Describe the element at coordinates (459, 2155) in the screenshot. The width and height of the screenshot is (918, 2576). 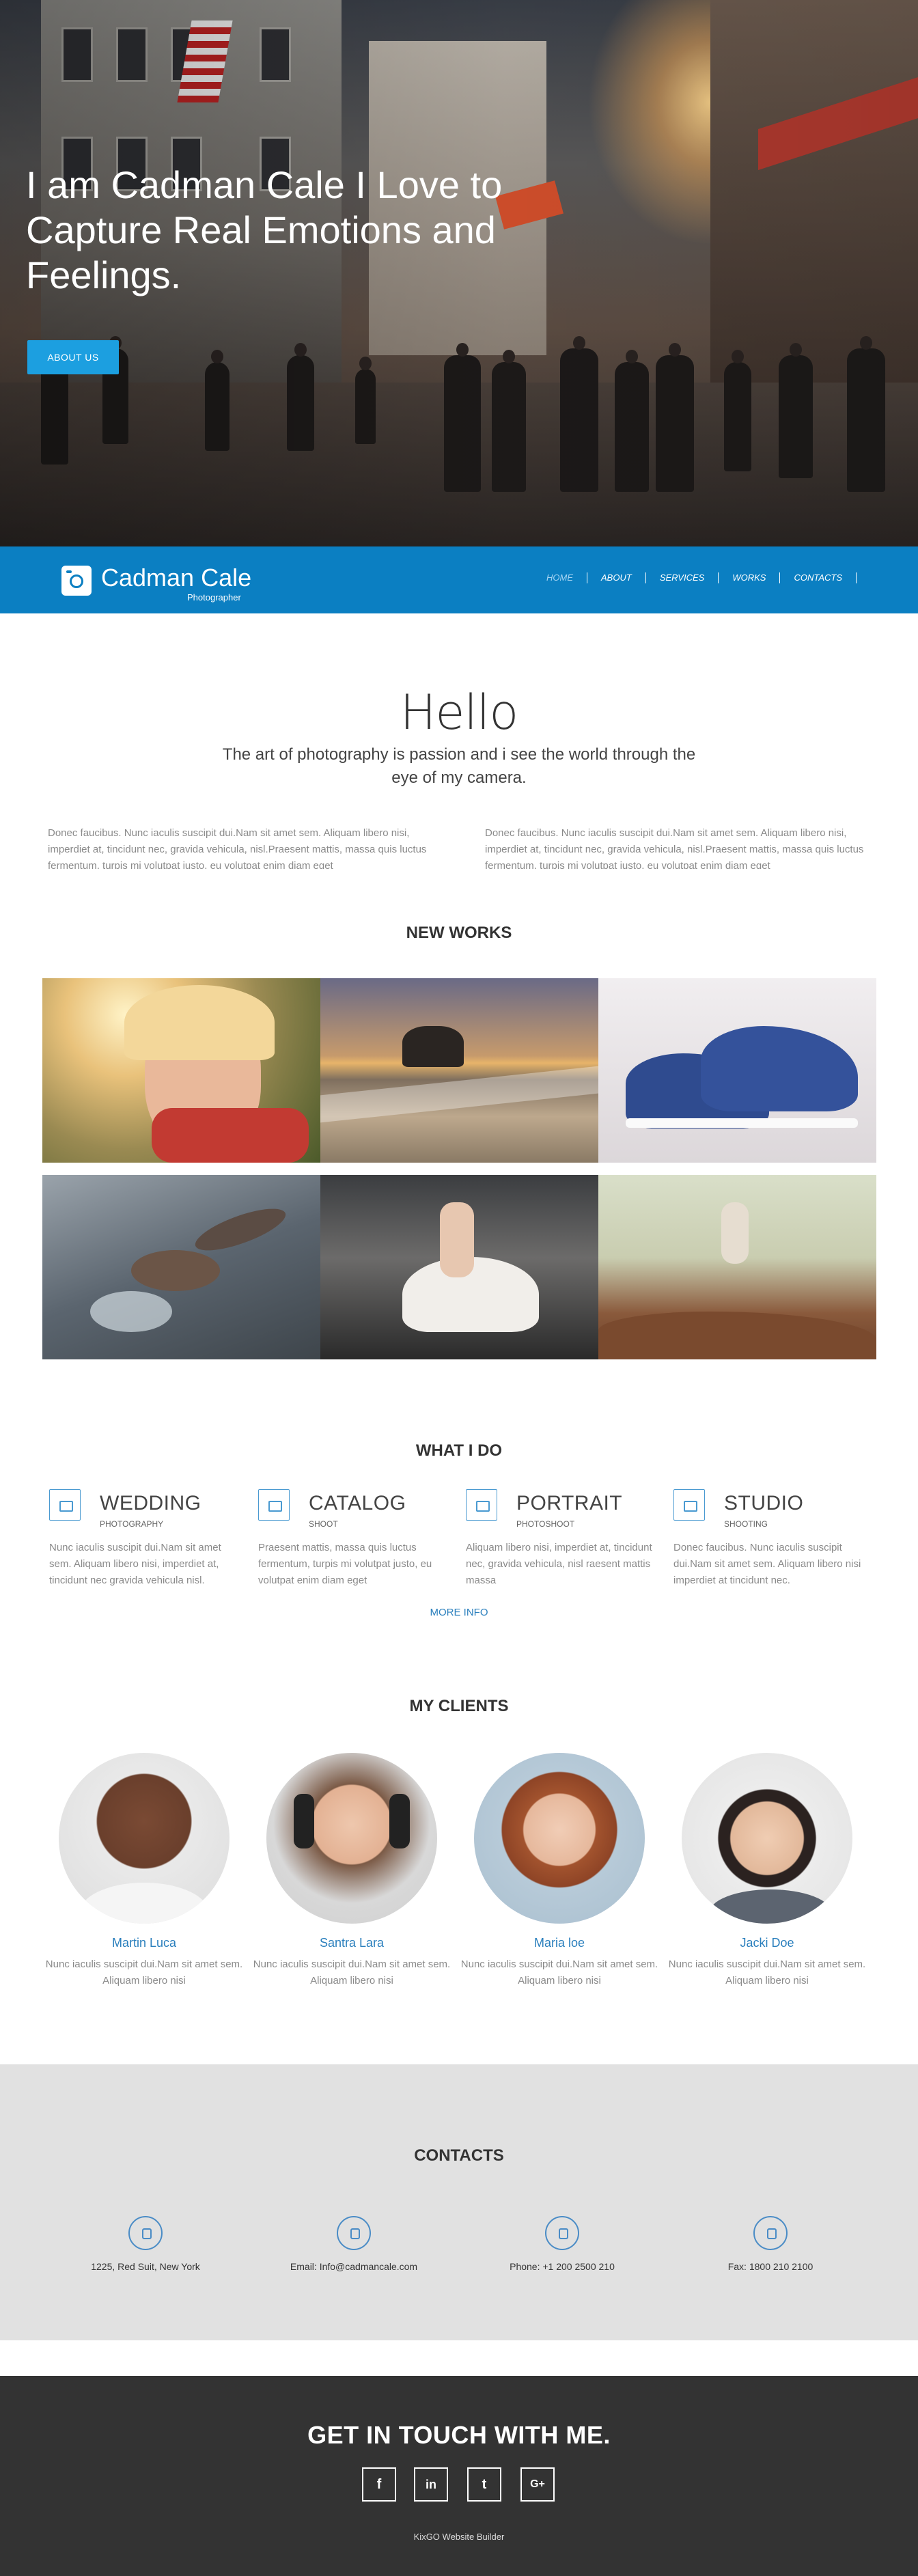
I see `contacts-title: CONTACTS` at that location.